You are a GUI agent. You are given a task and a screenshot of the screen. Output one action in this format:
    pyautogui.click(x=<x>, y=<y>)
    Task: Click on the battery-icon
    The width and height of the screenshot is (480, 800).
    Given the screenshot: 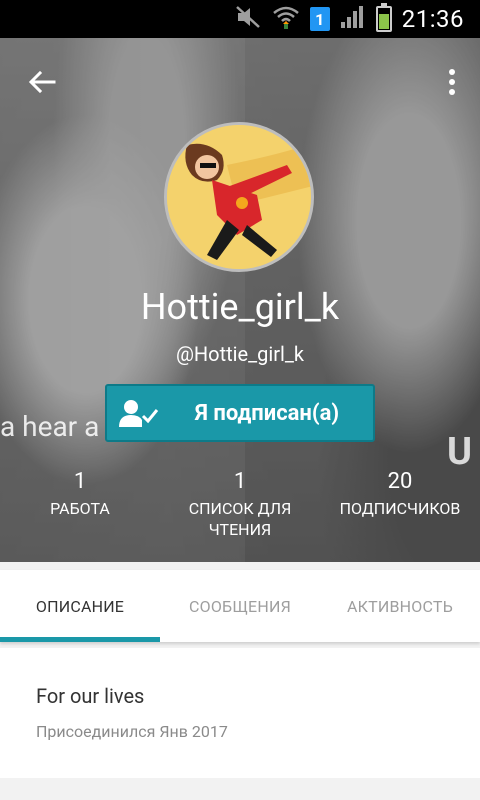 What is the action you would take?
    pyautogui.click(x=383, y=17)
    